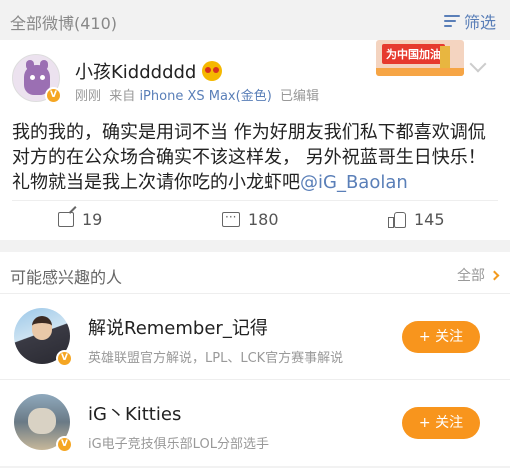  I want to click on share-count: 19, so click(92, 219).